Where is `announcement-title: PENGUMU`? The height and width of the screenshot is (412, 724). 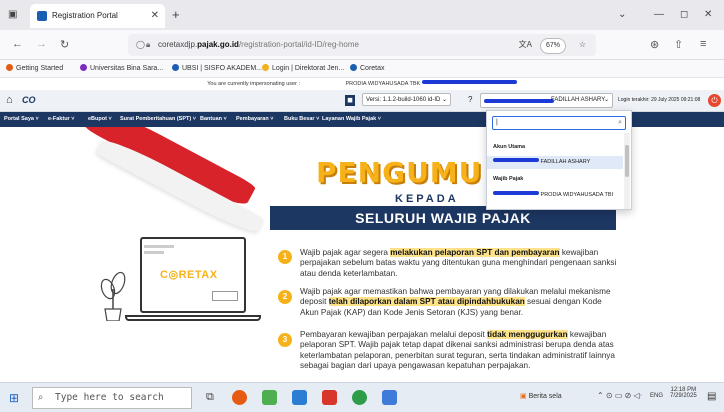
announcement-title: PENGUMU is located at coordinates (399, 172).